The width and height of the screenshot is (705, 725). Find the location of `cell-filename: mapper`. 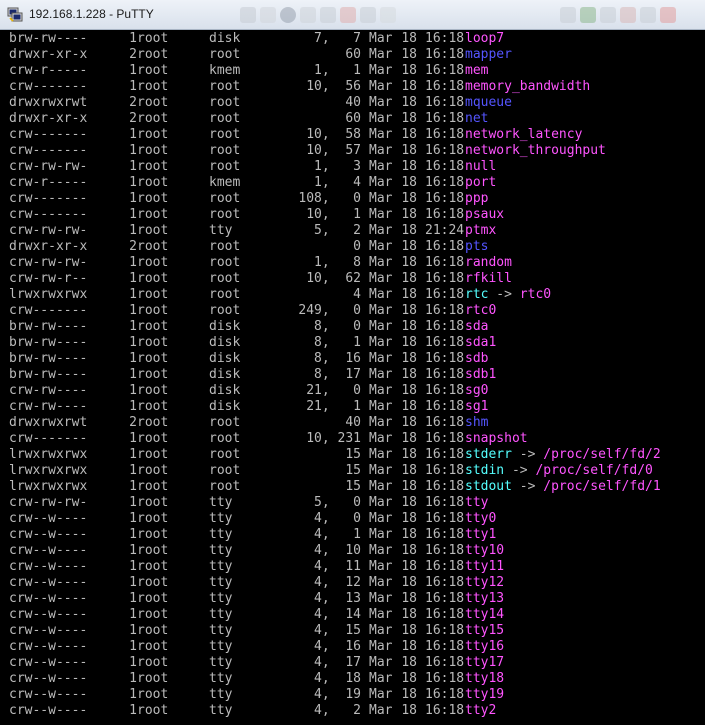

cell-filename: mapper is located at coordinates (488, 55).